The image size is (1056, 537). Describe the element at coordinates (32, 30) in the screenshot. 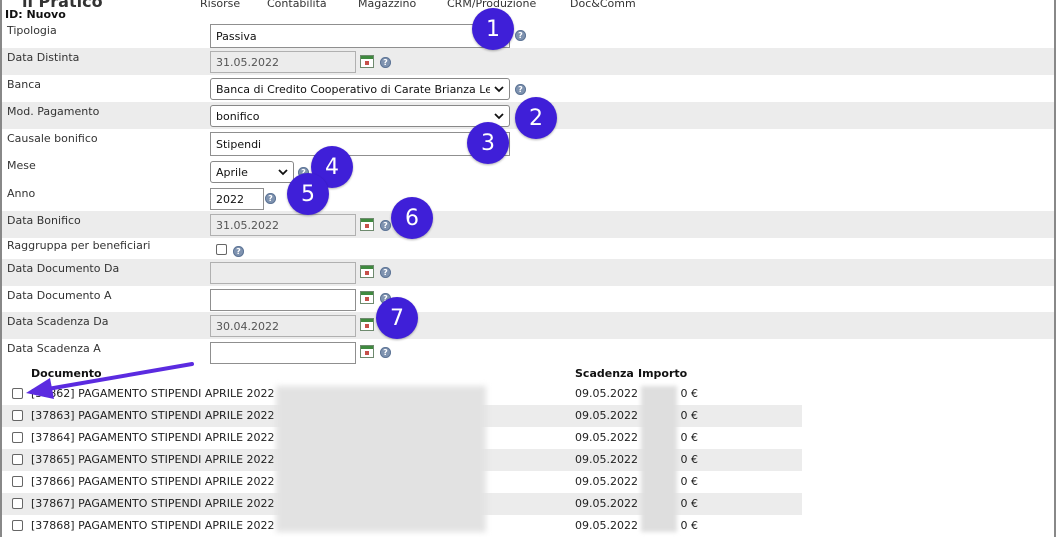

I see `label-tipologia: Tipologia` at that location.